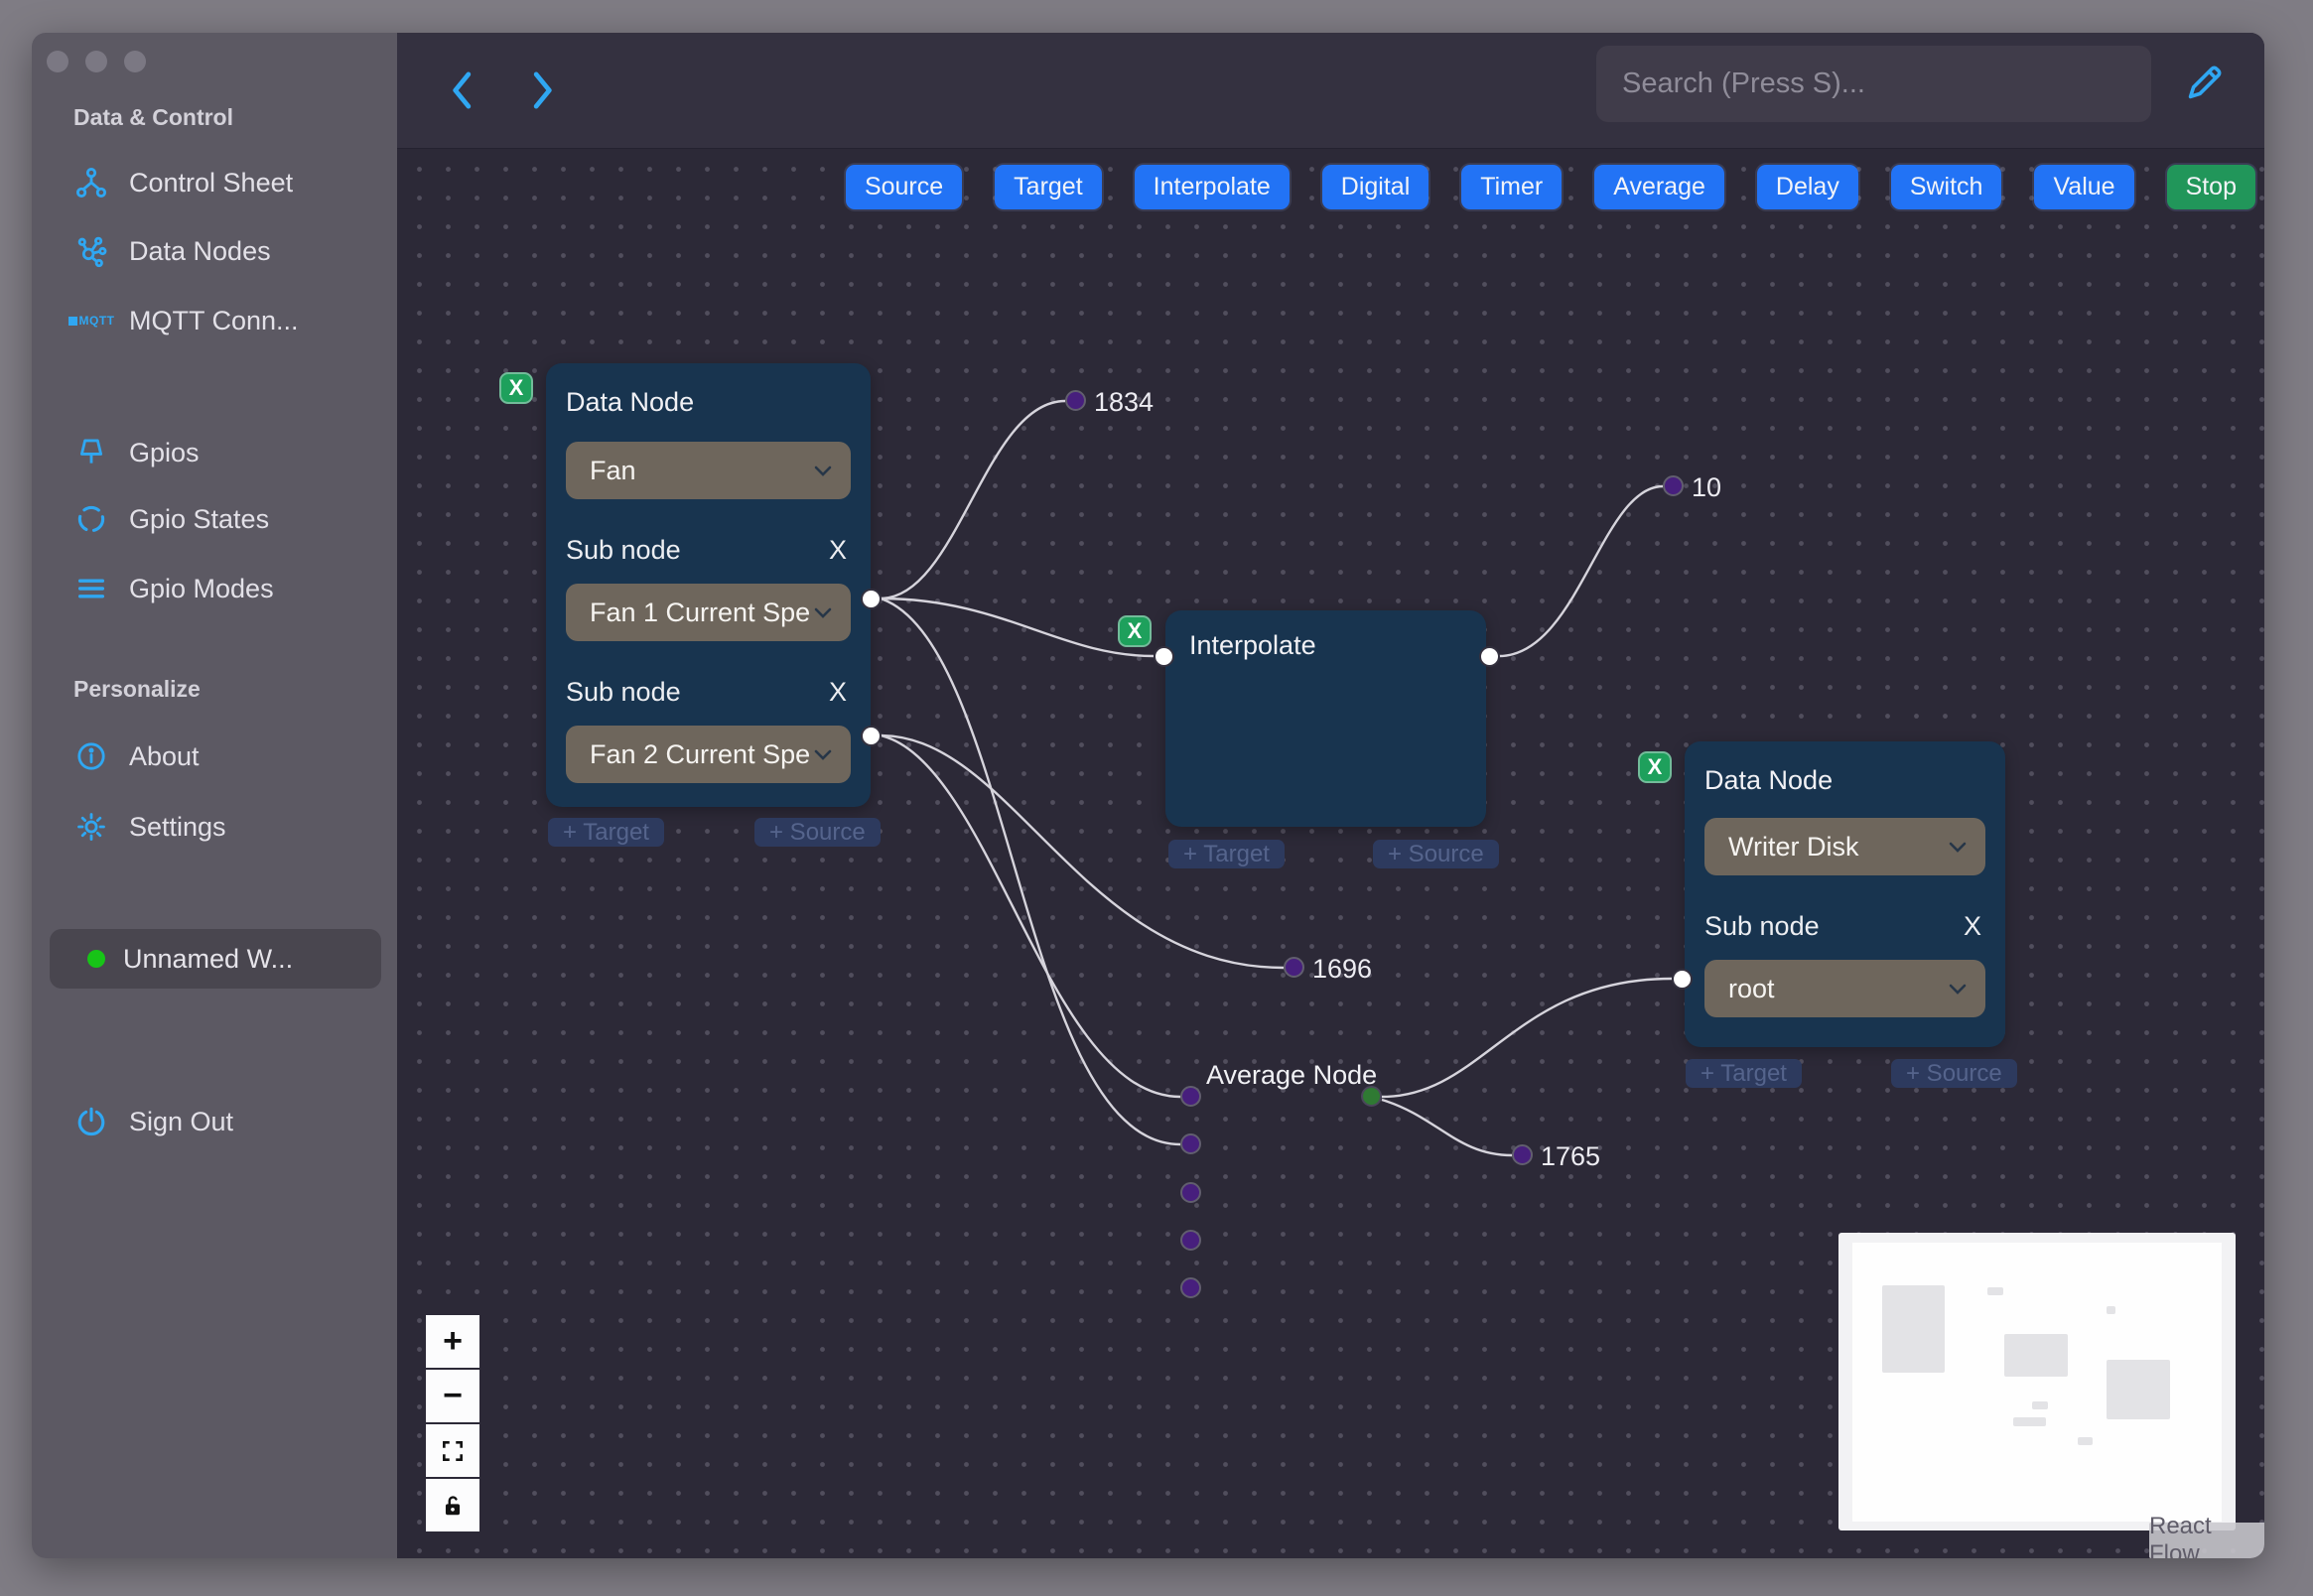  Describe the element at coordinates (613, 470) in the screenshot. I see `device-select-value: Fan` at that location.